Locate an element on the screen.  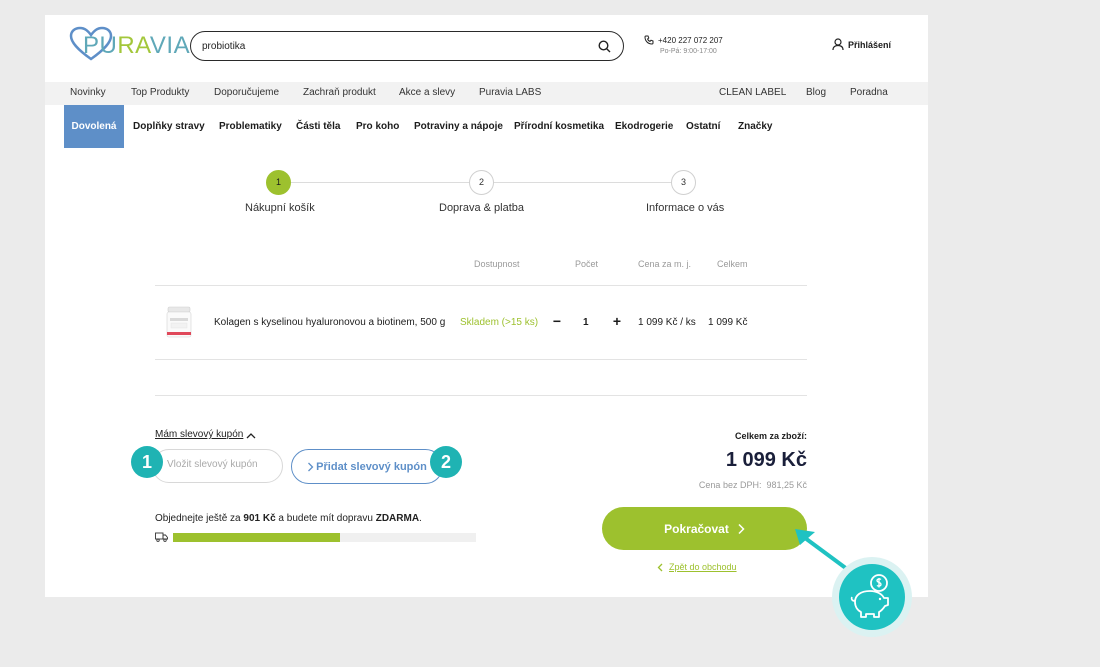
vat-label: Cena bez DPH: is located at coordinates (730, 485).